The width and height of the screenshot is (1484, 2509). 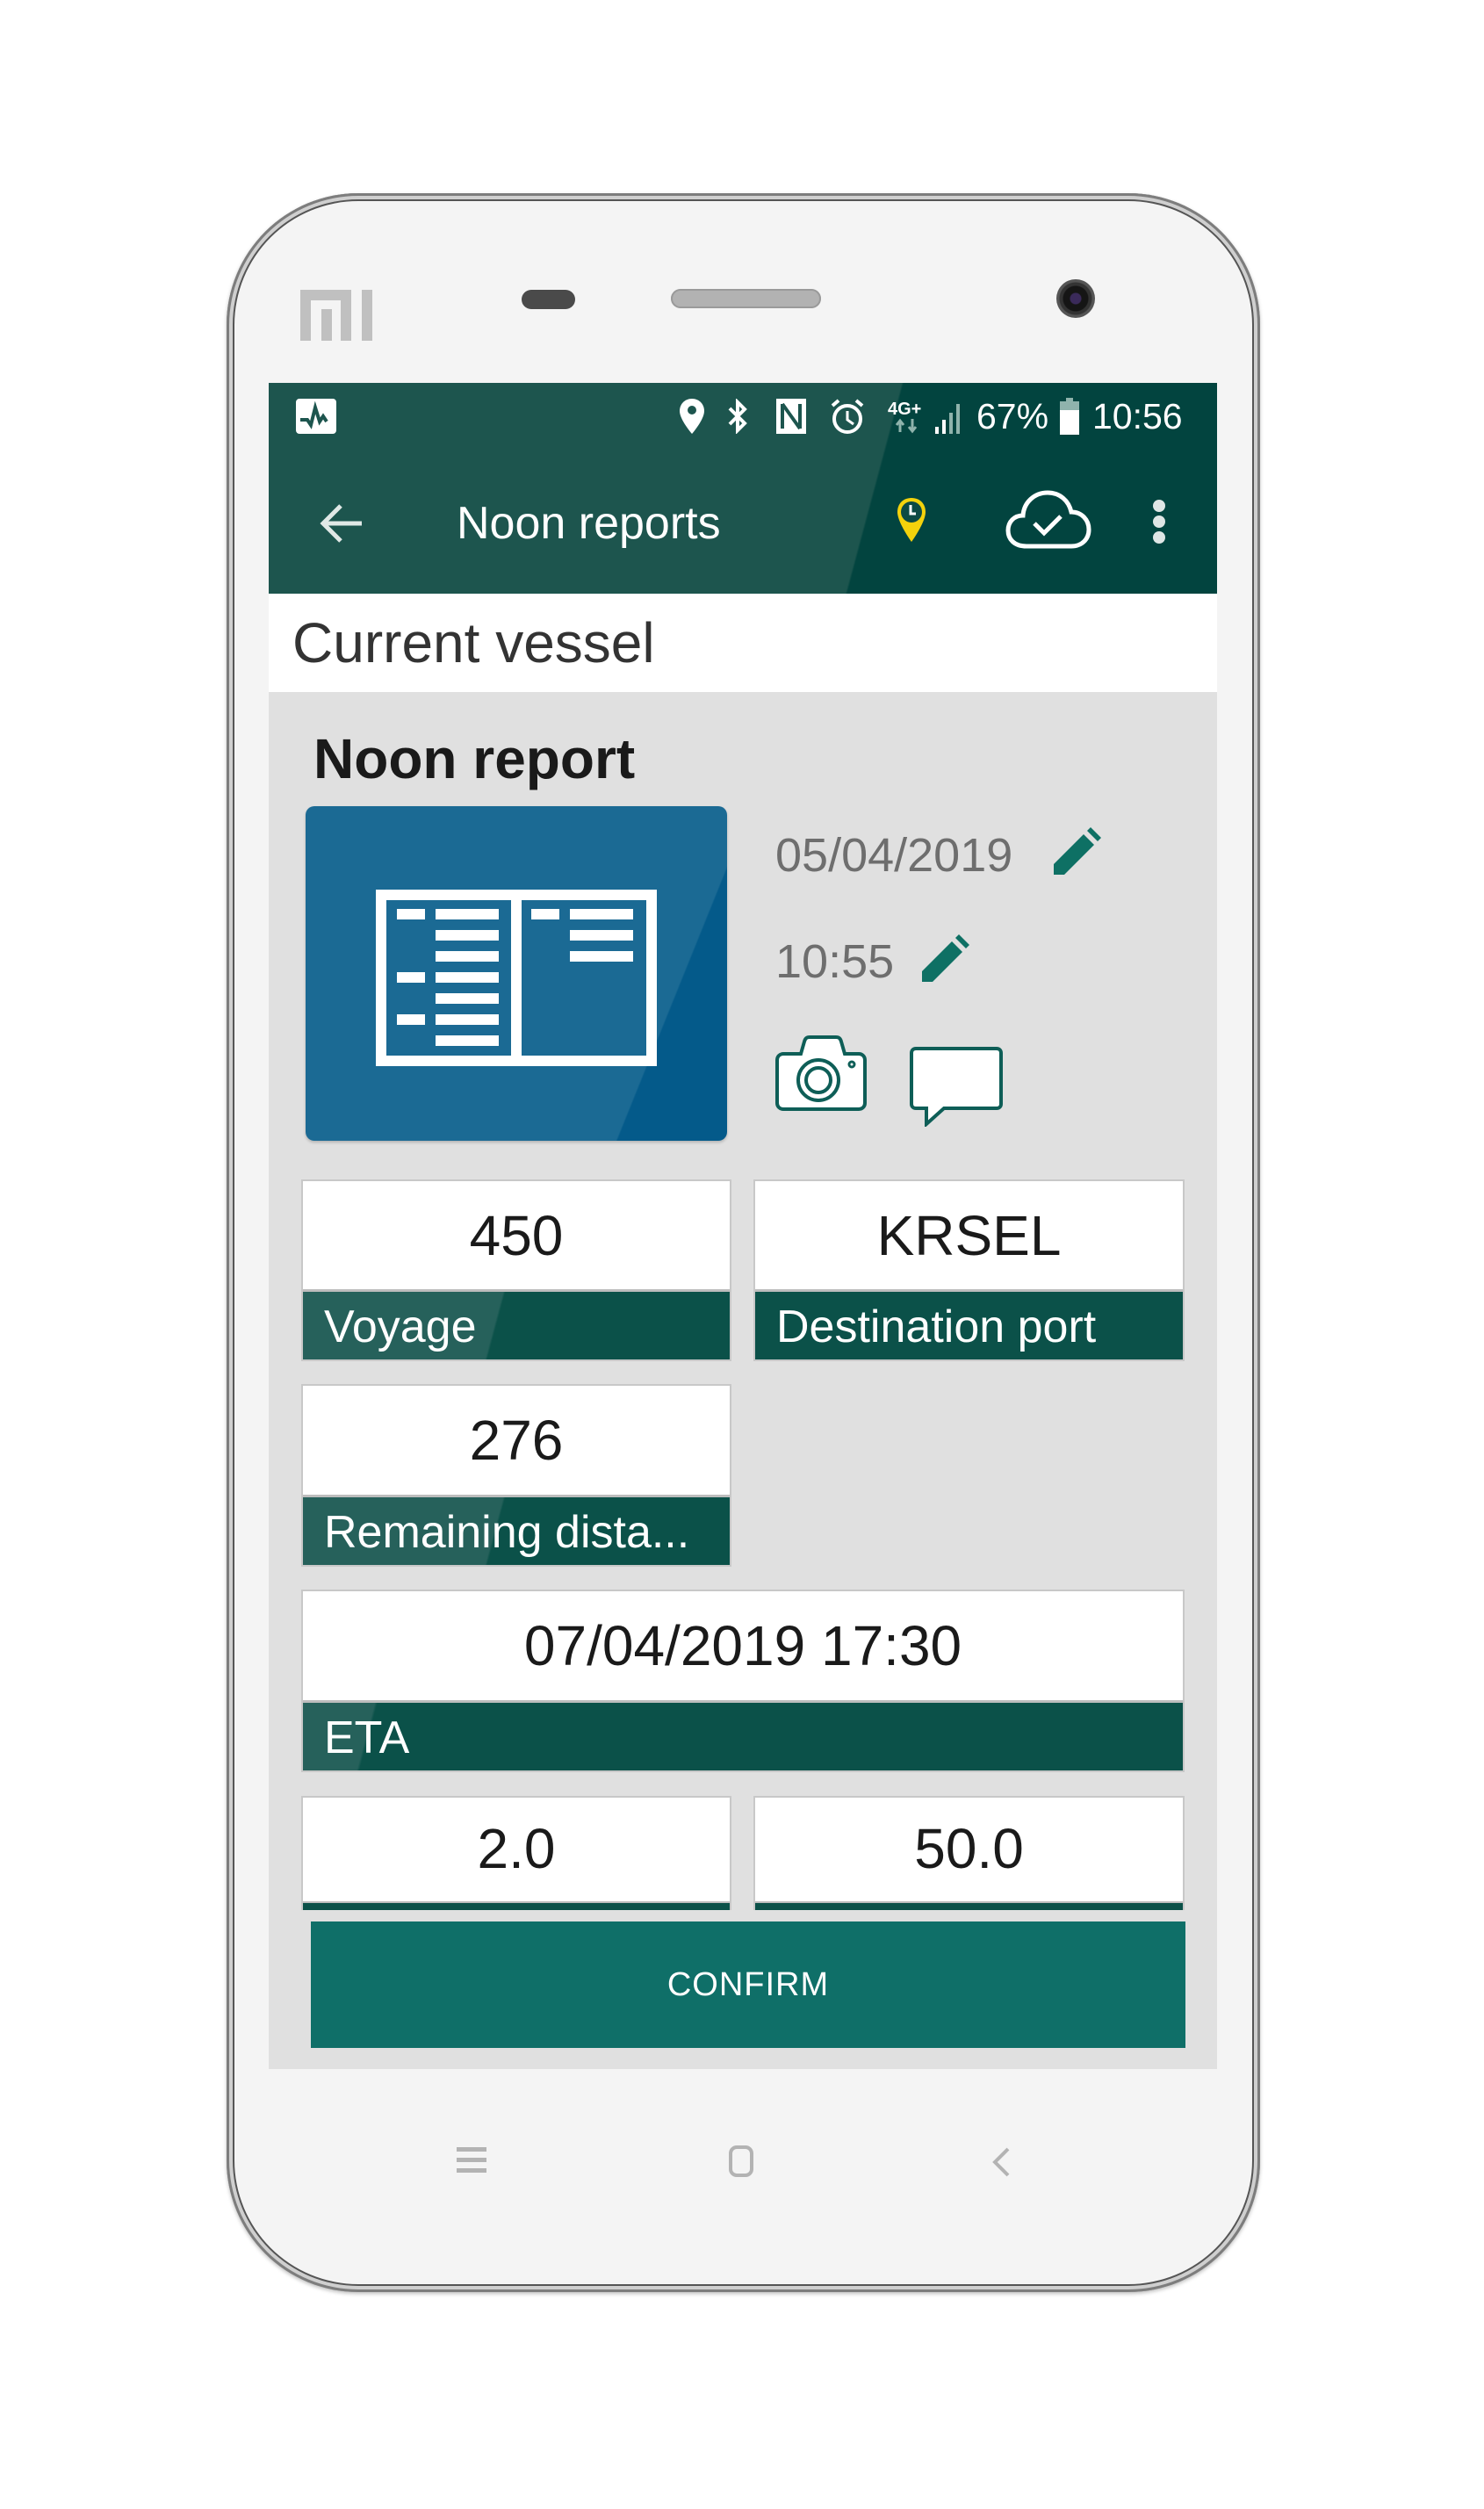 I want to click on app-bar-title: Noon reports, so click(x=589, y=523).